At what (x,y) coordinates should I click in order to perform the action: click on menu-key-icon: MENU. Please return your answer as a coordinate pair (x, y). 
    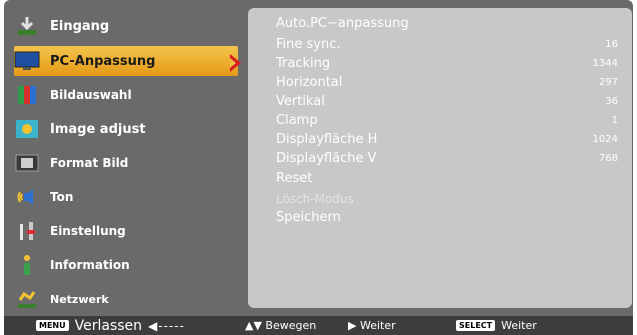
    Looking at the image, I should click on (52, 325).